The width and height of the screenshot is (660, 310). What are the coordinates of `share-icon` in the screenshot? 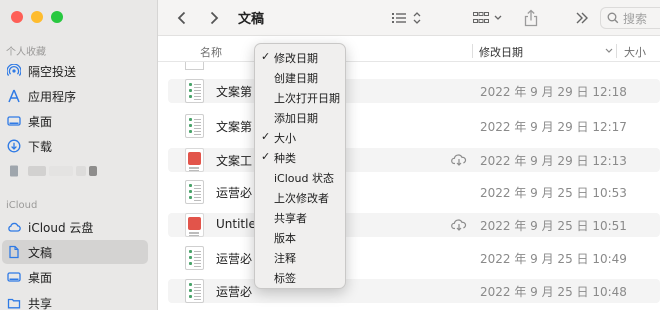 It's located at (531, 18).